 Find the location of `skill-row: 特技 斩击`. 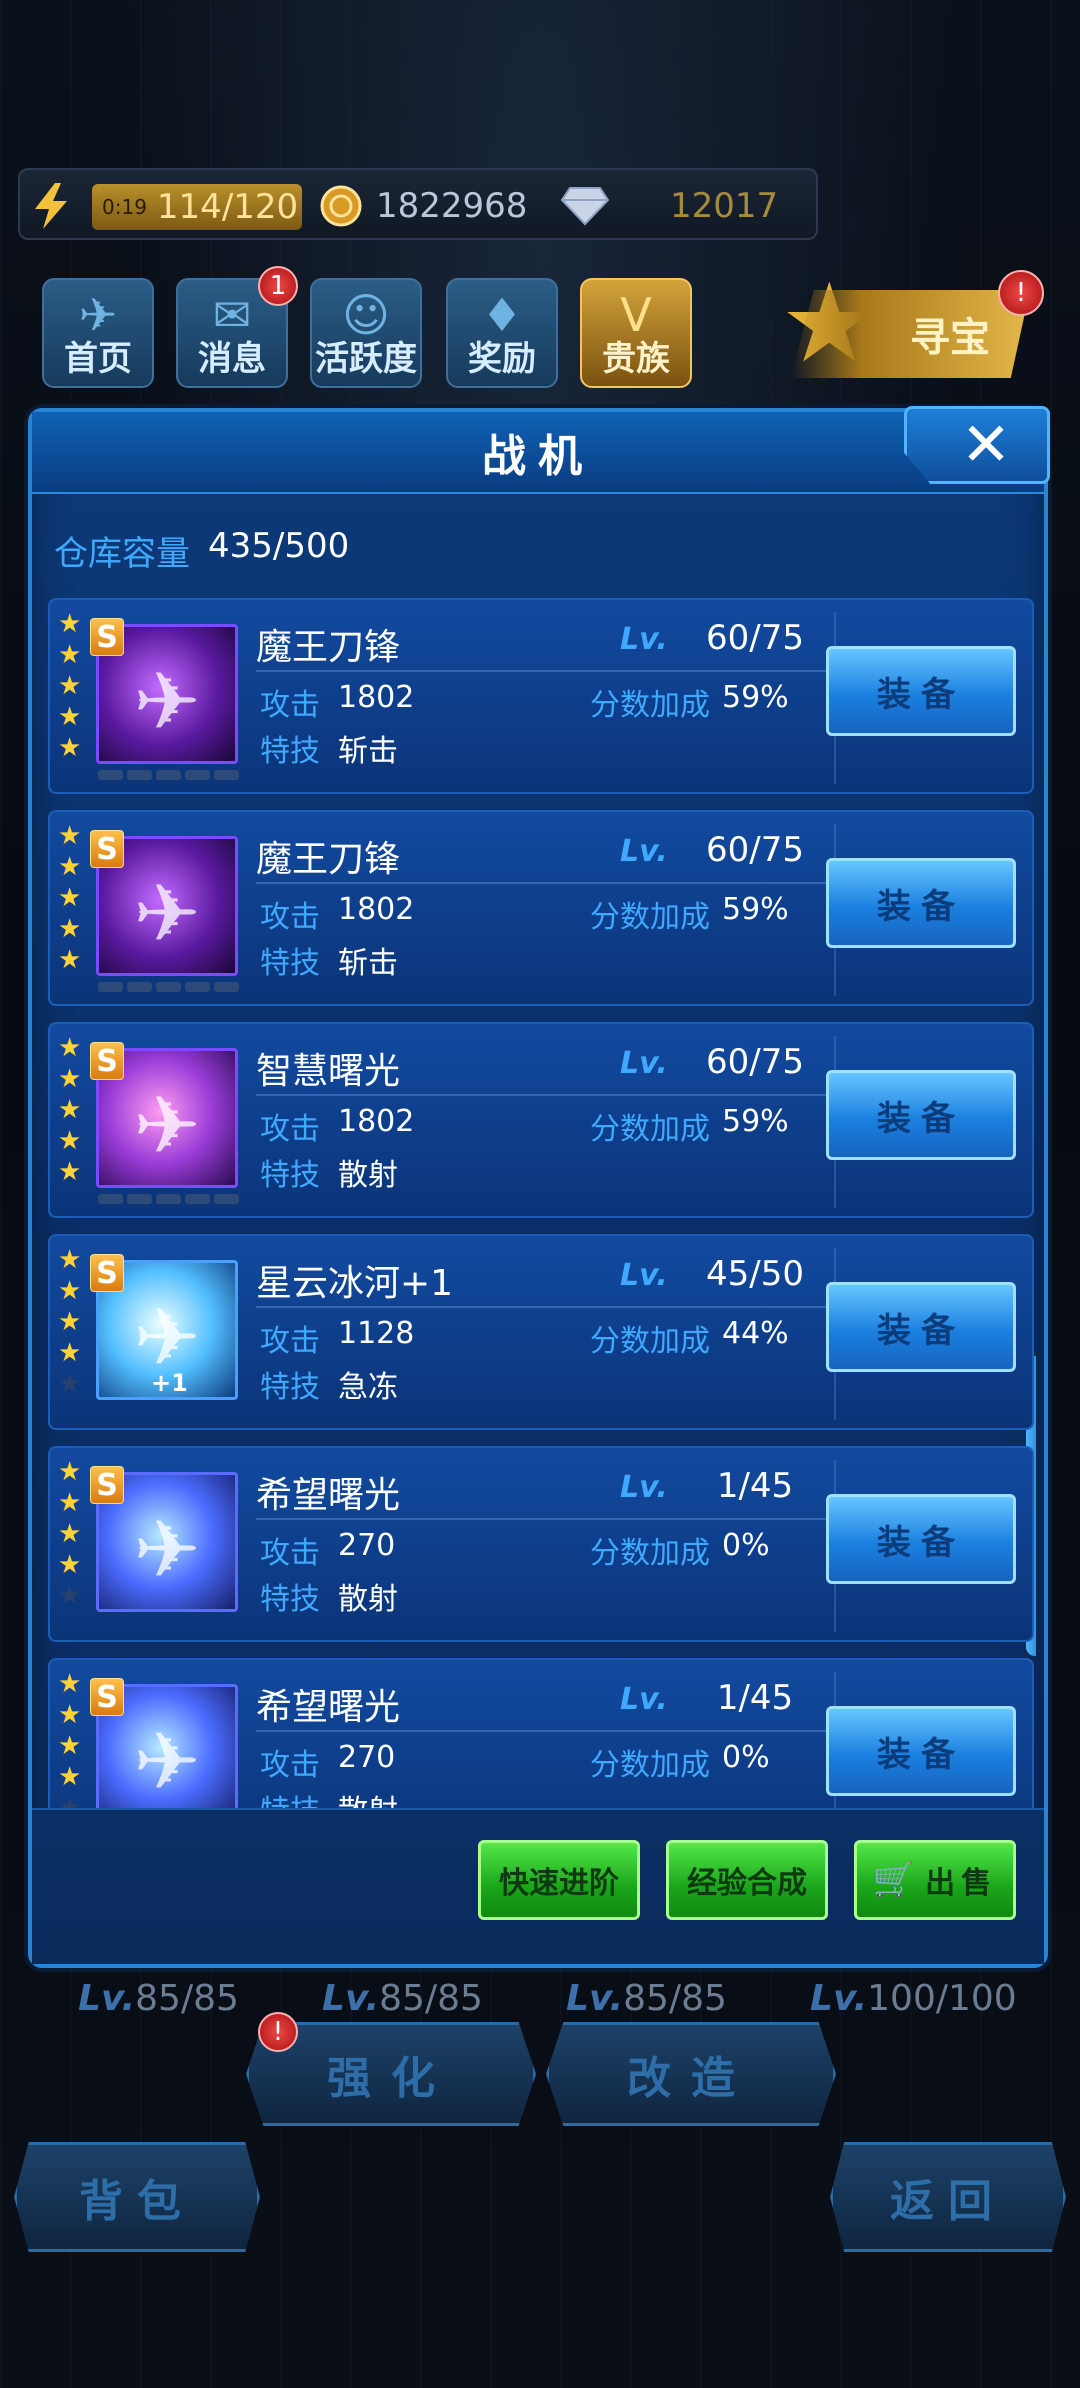

skill-row: 特技 斩击 is located at coordinates (329, 960).